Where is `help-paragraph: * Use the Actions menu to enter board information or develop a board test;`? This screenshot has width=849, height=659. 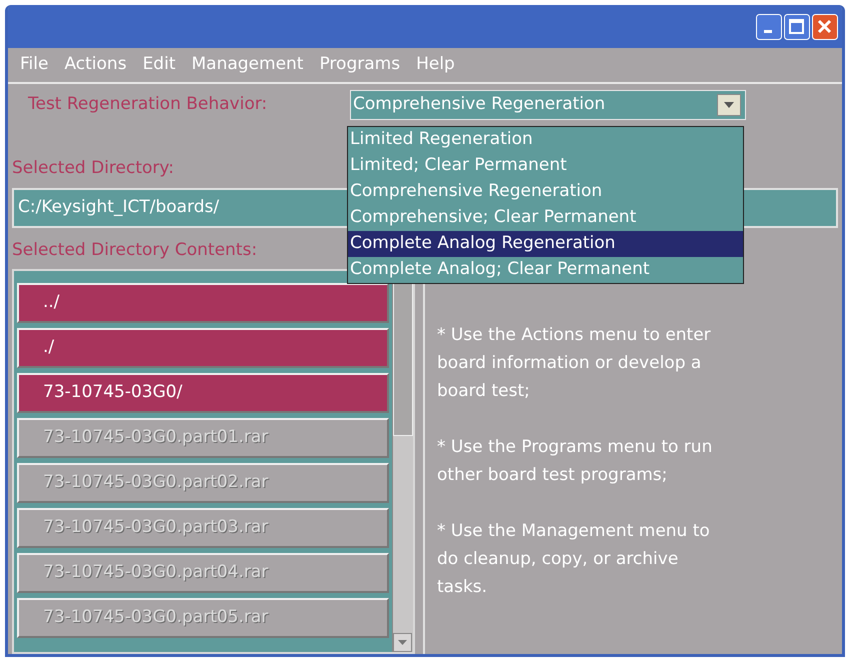
help-paragraph: * Use the Actions menu to enter board information or develop a board test; is located at coordinates (574, 363).